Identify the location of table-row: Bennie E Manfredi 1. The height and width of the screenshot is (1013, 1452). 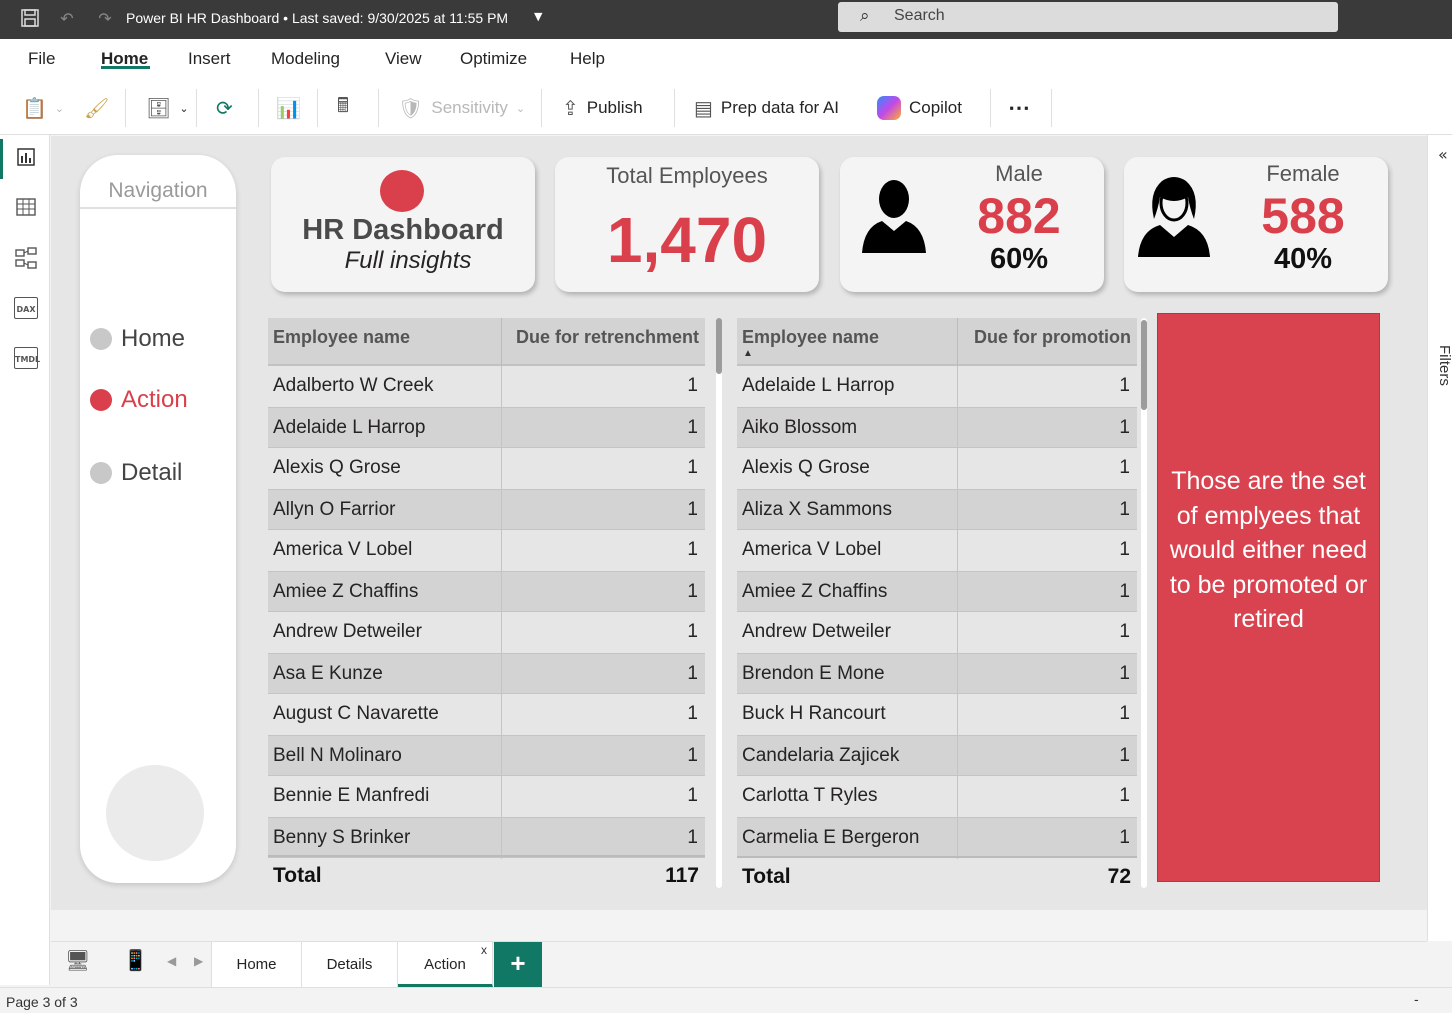
(486, 796).